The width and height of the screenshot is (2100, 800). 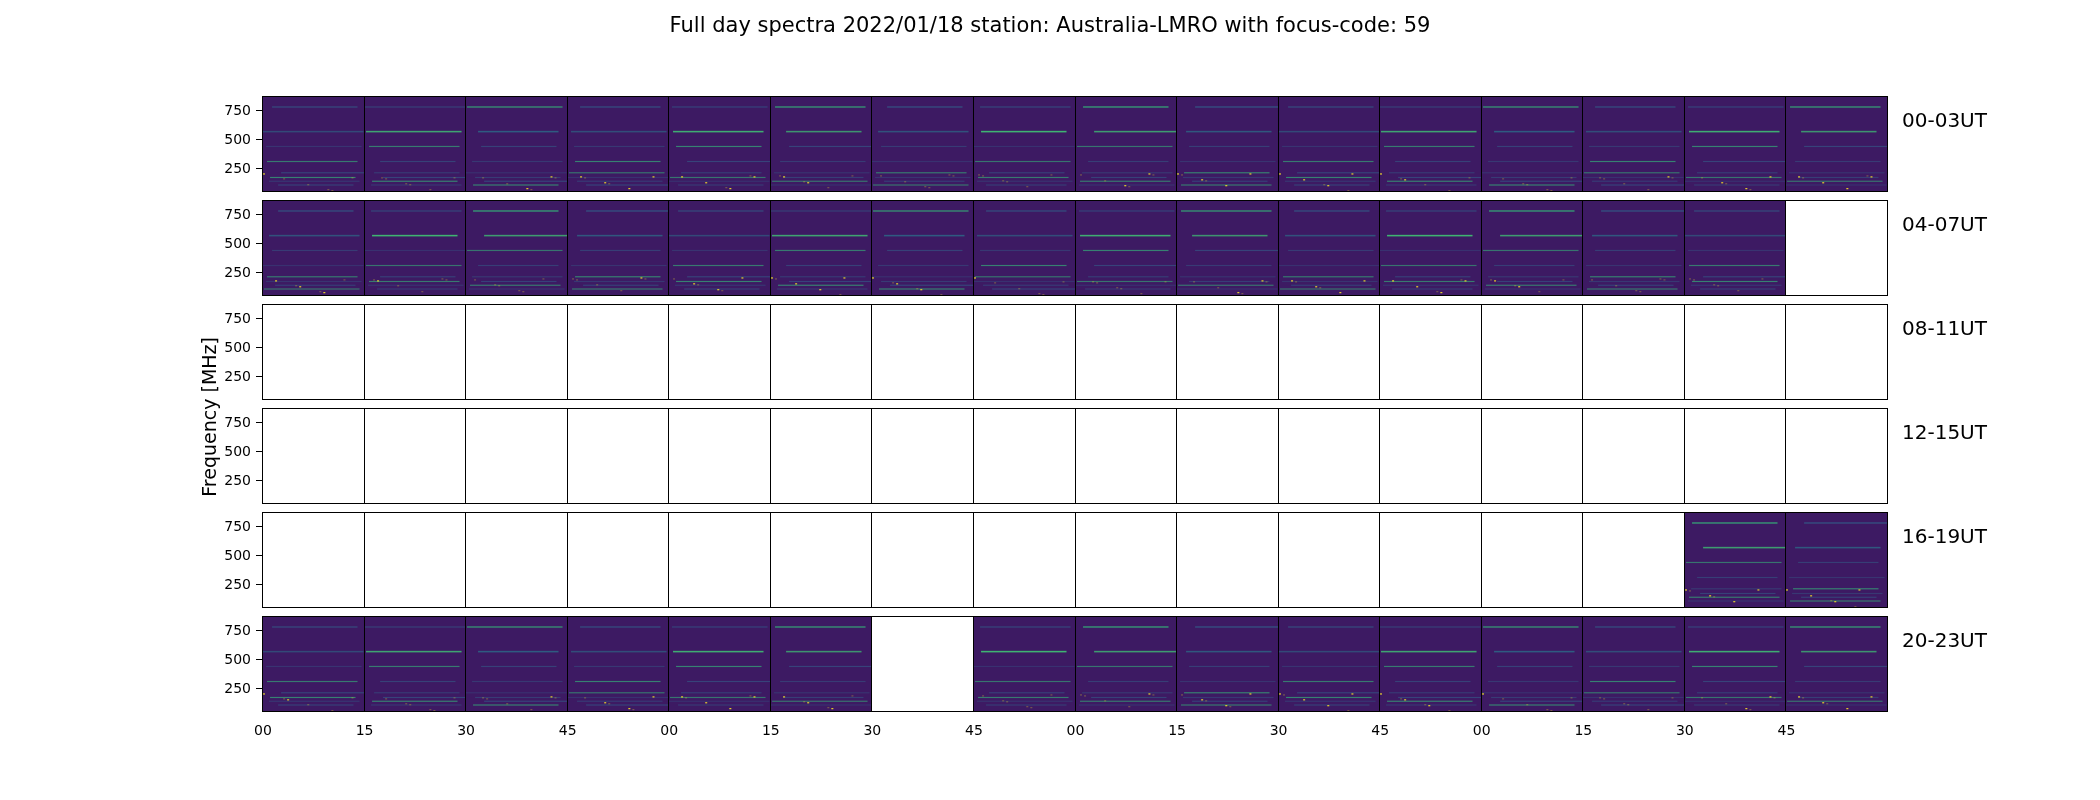 I want to click on row-time-label: 08-11UT, so click(x=1944, y=328).